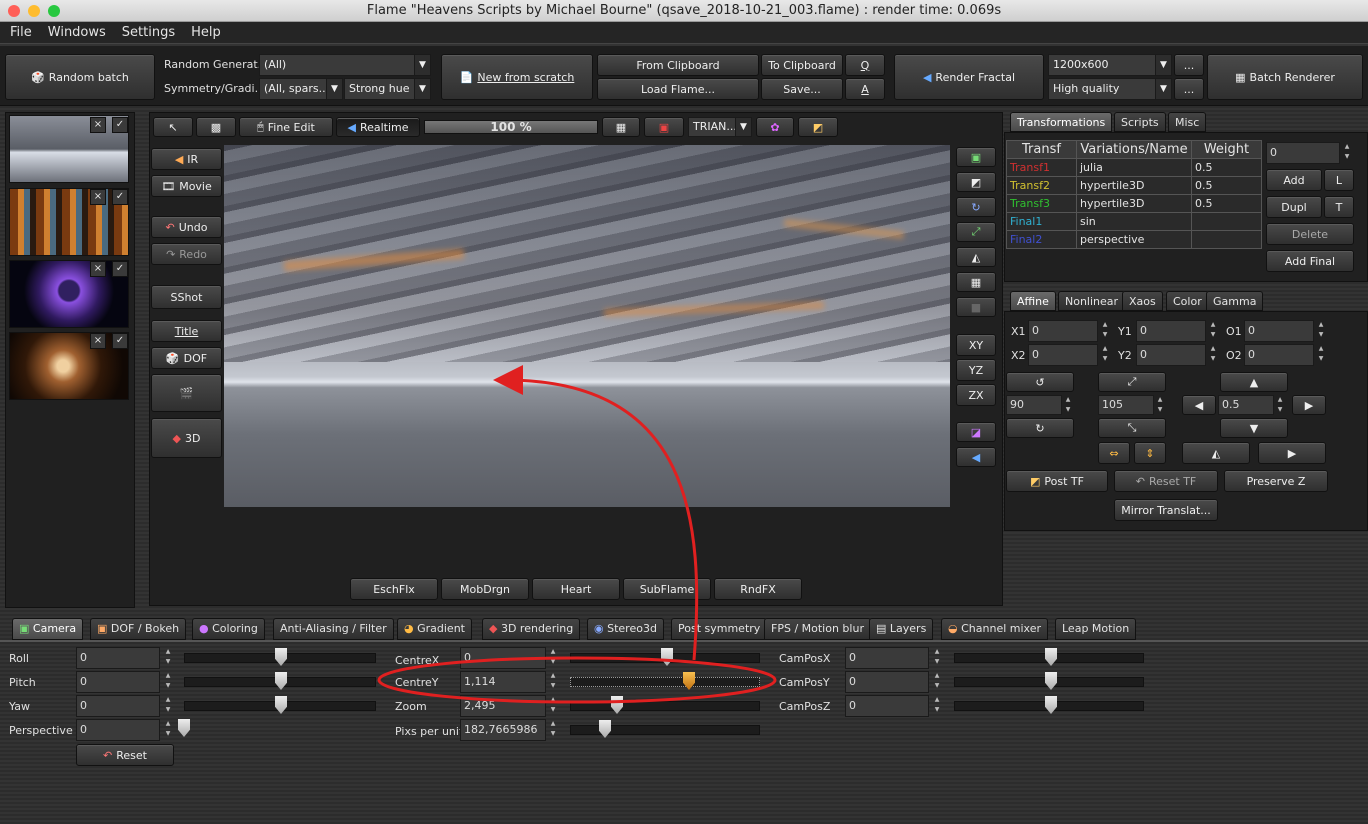  Describe the element at coordinates (678, 65) in the screenshot. I see `from-clipboard-button: From Clipboard` at that location.